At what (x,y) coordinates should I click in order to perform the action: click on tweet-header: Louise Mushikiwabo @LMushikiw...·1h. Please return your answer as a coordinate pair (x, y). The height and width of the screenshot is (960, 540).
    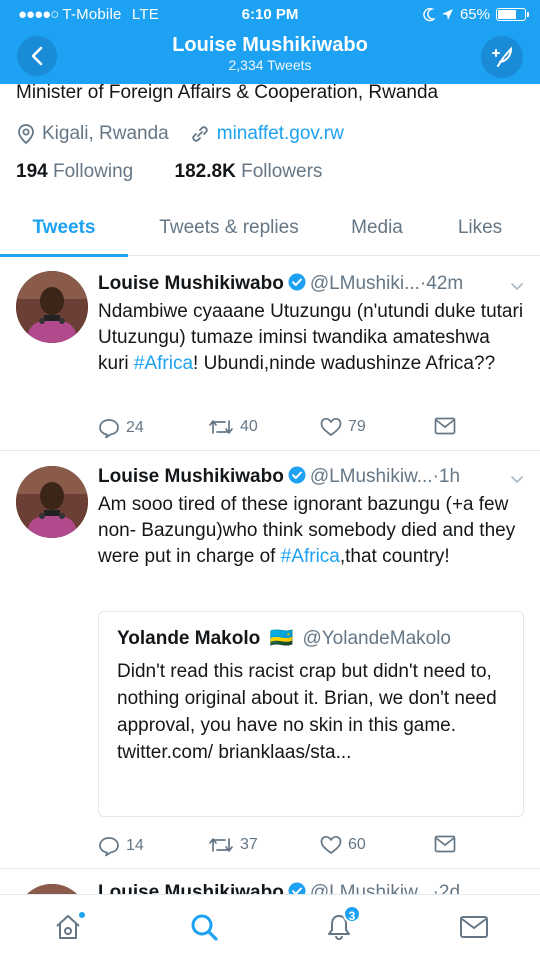
    Looking at the image, I should click on (311, 477).